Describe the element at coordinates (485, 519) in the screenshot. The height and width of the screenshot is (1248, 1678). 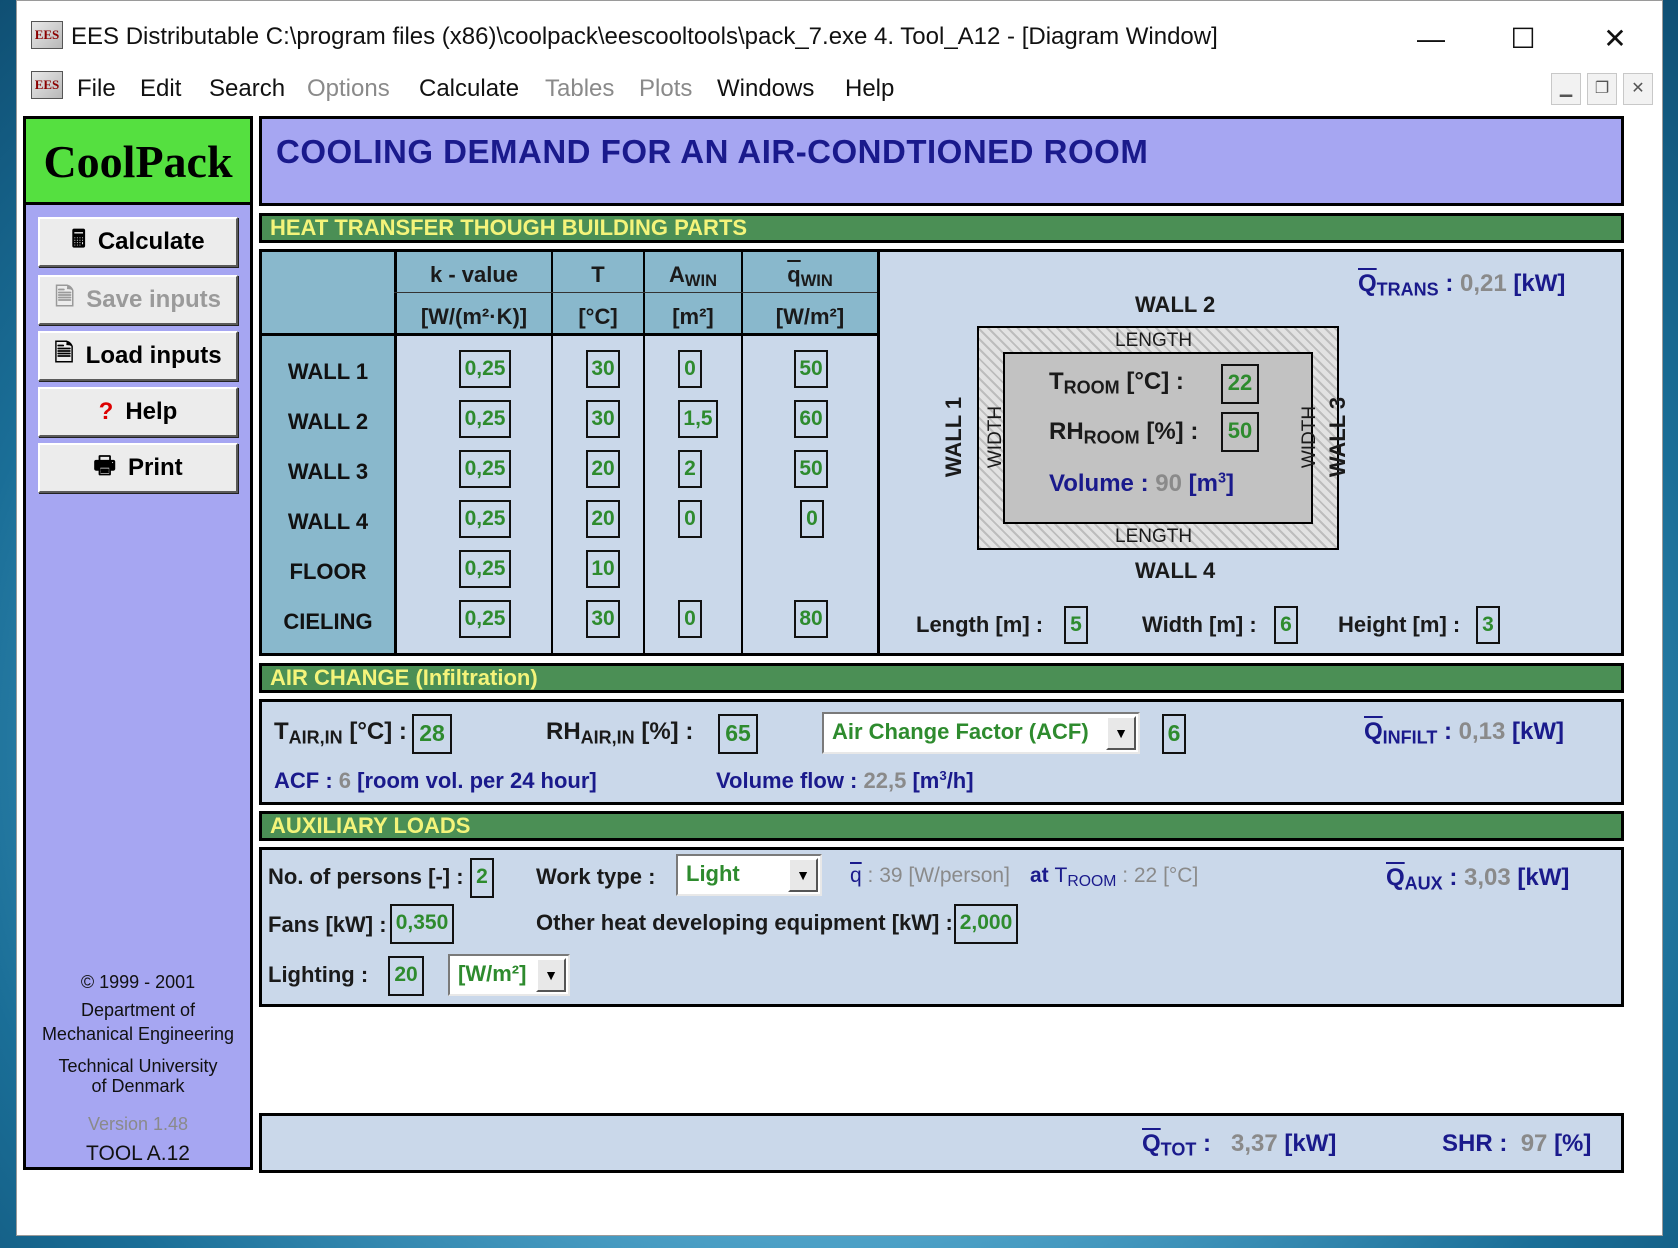
I see `wall4-k-input: 0,25` at that location.